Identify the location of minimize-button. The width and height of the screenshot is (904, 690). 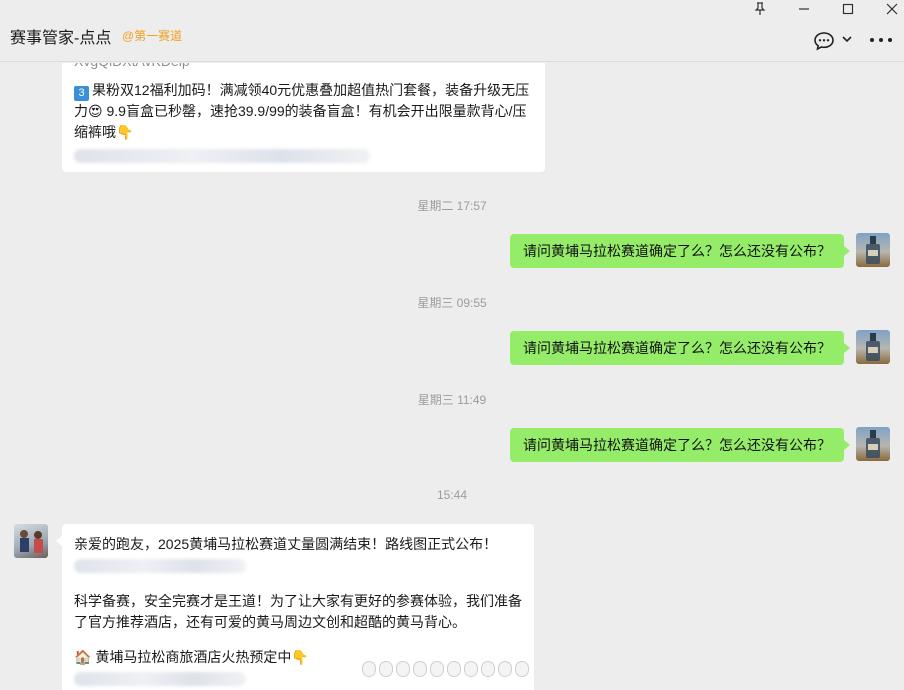
(804, 9).